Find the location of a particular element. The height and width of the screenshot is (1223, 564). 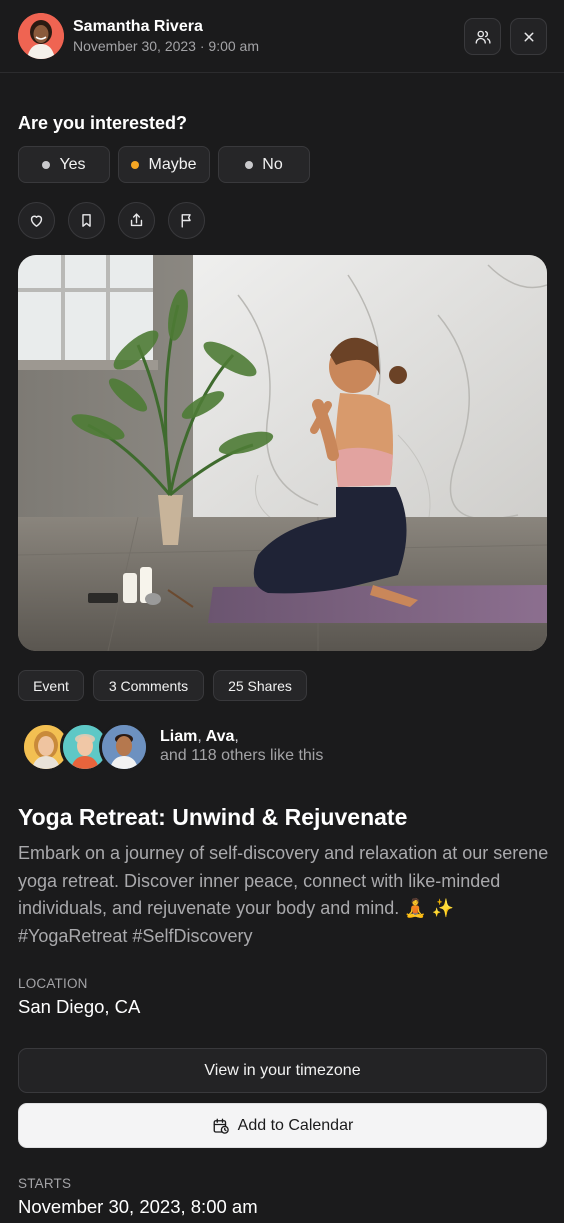

liker-name: Liam is located at coordinates (178, 736).